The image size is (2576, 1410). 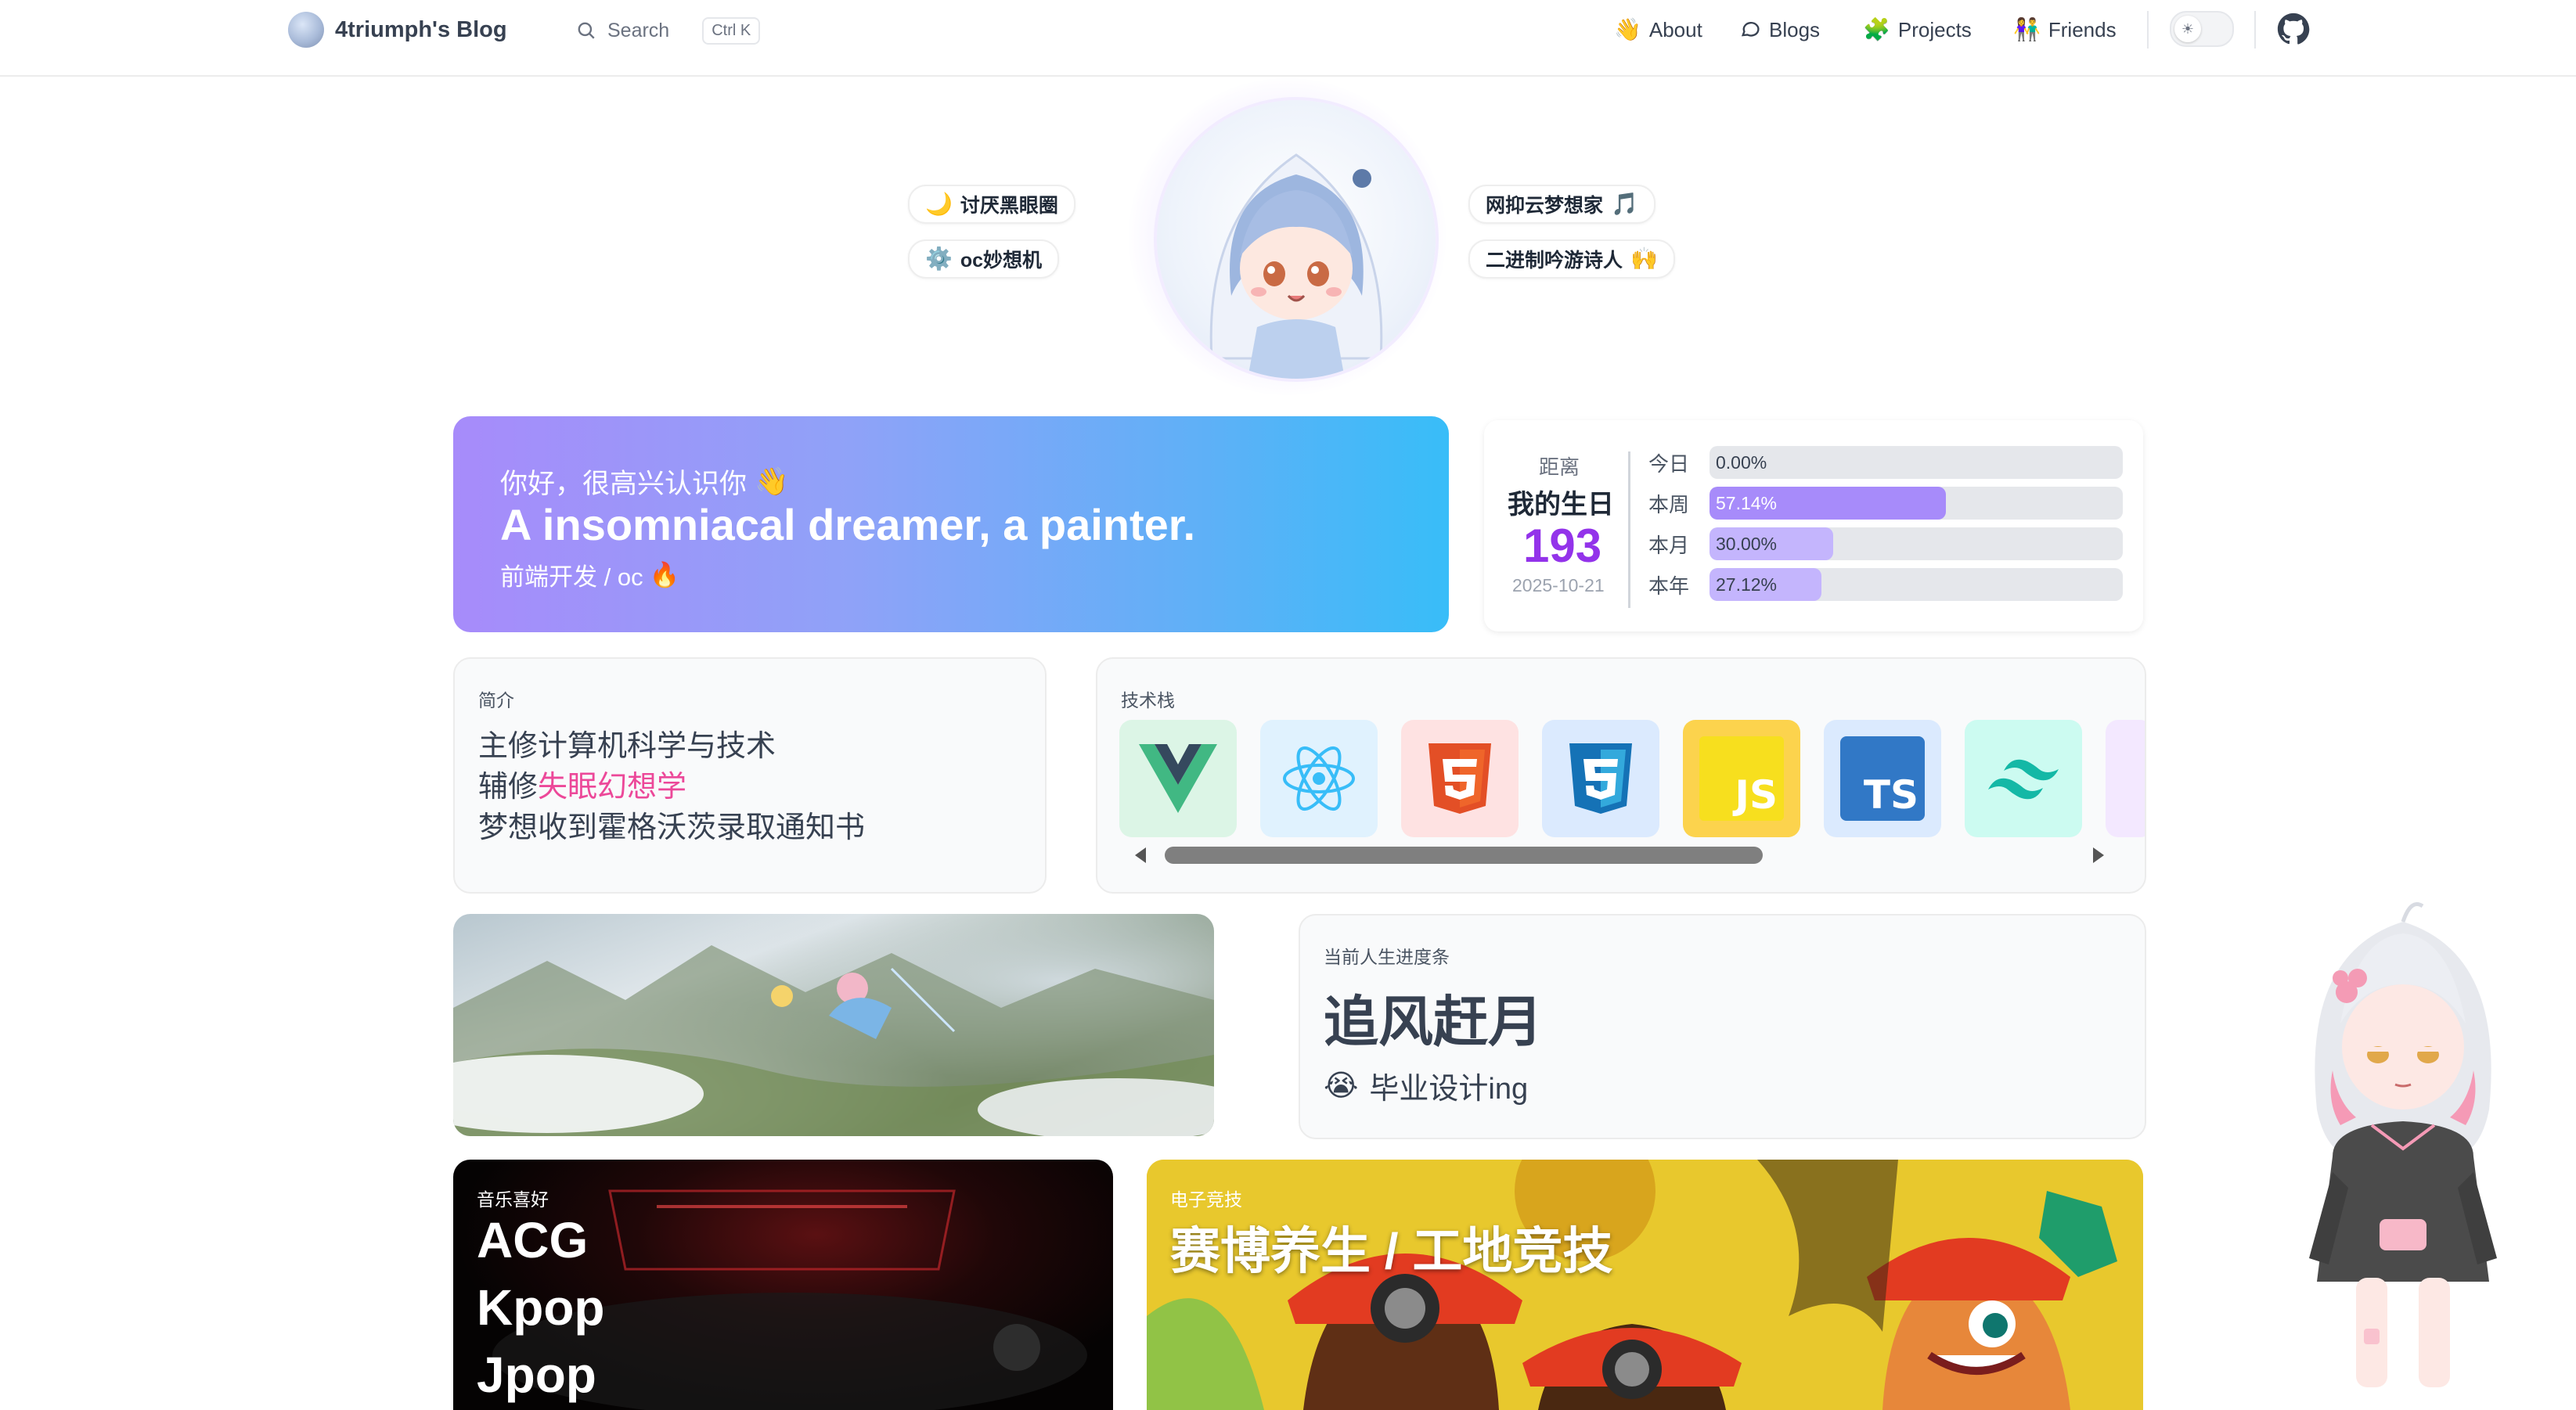 I want to click on greeting-text: 你好，很高兴认识你, so click(x=624, y=484).